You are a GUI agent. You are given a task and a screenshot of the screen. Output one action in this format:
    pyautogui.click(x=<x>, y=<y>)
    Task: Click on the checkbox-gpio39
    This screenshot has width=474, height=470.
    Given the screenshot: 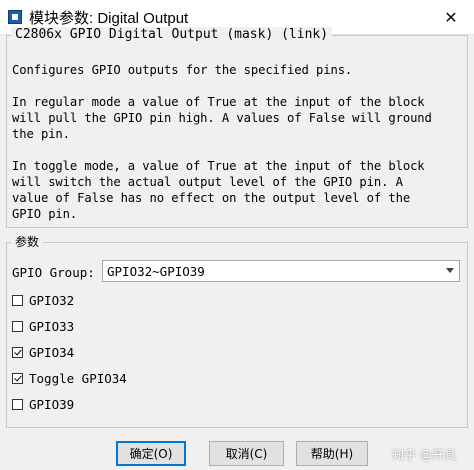 What is the action you would take?
    pyautogui.click(x=17, y=404)
    